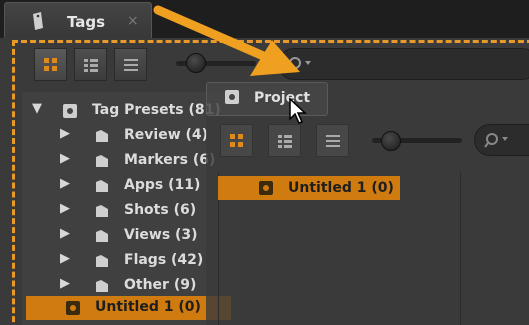 Image resolution: width=529 pixels, height=325 pixels. I want to click on tree-item-label: Flags (42), so click(164, 260).